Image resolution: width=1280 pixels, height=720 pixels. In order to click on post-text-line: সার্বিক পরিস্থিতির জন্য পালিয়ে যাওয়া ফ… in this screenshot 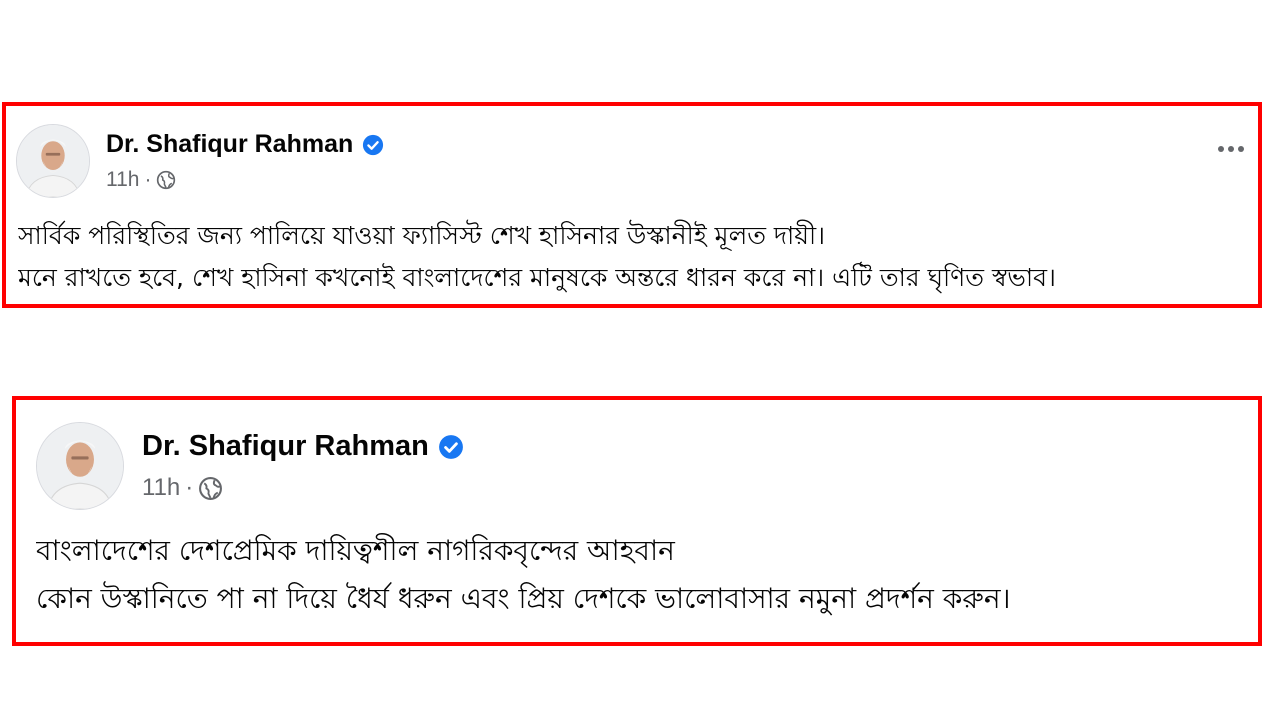, I will do `click(422, 235)`.